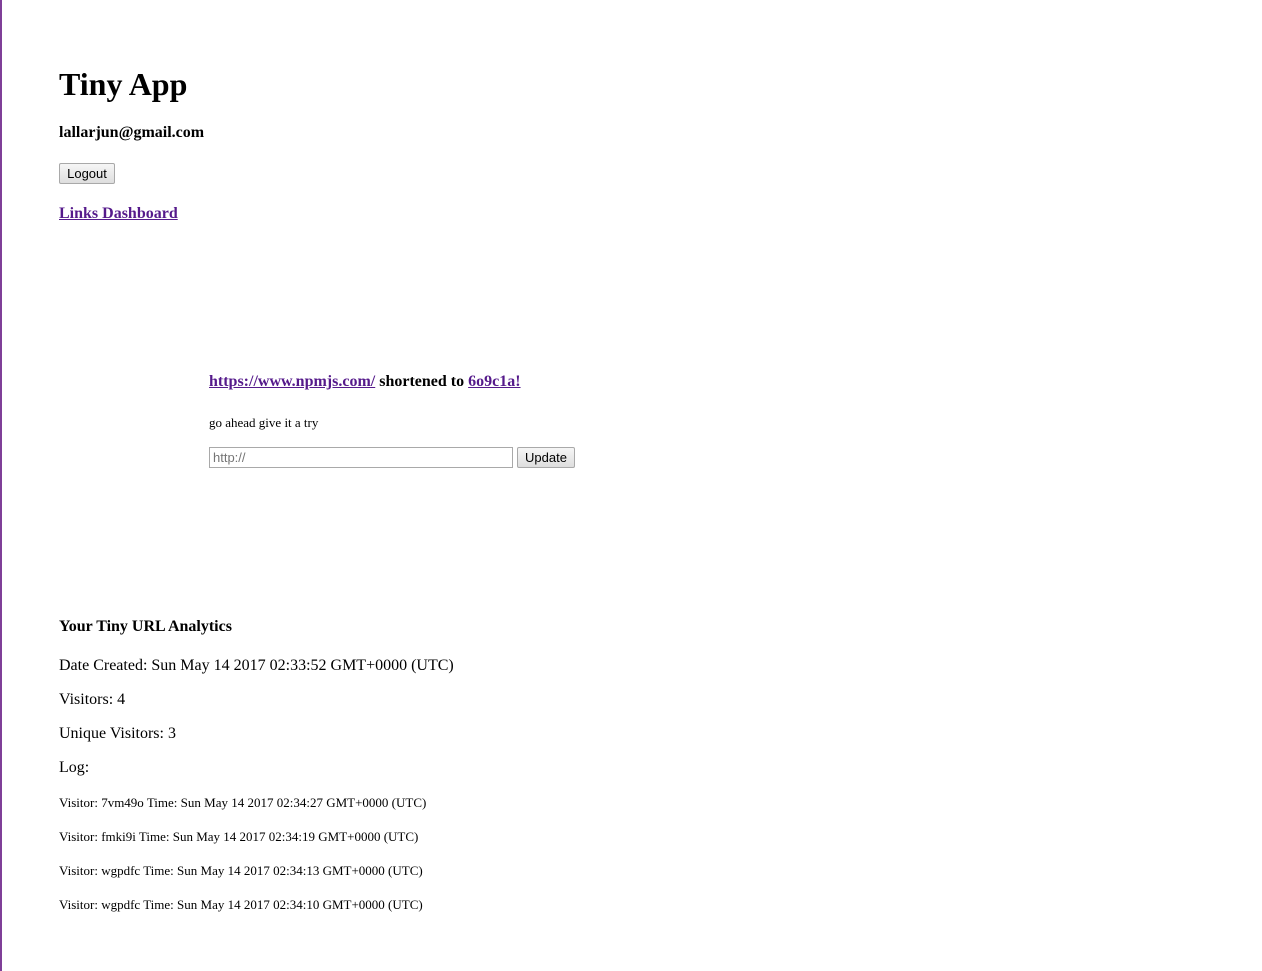 The width and height of the screenshot is (1262, 971). I want to click on long-url-input, so click(361, 457).